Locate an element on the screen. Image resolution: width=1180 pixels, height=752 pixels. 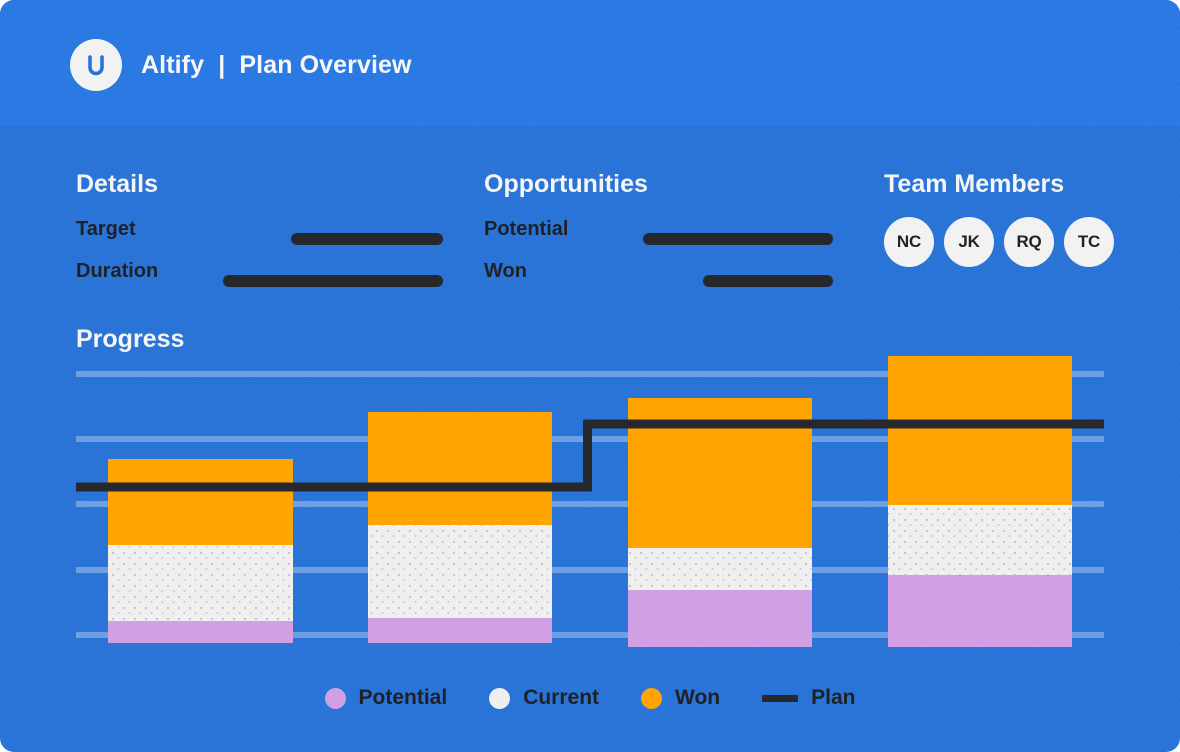
legend-label: Potential is located at coordinates (403, 697).